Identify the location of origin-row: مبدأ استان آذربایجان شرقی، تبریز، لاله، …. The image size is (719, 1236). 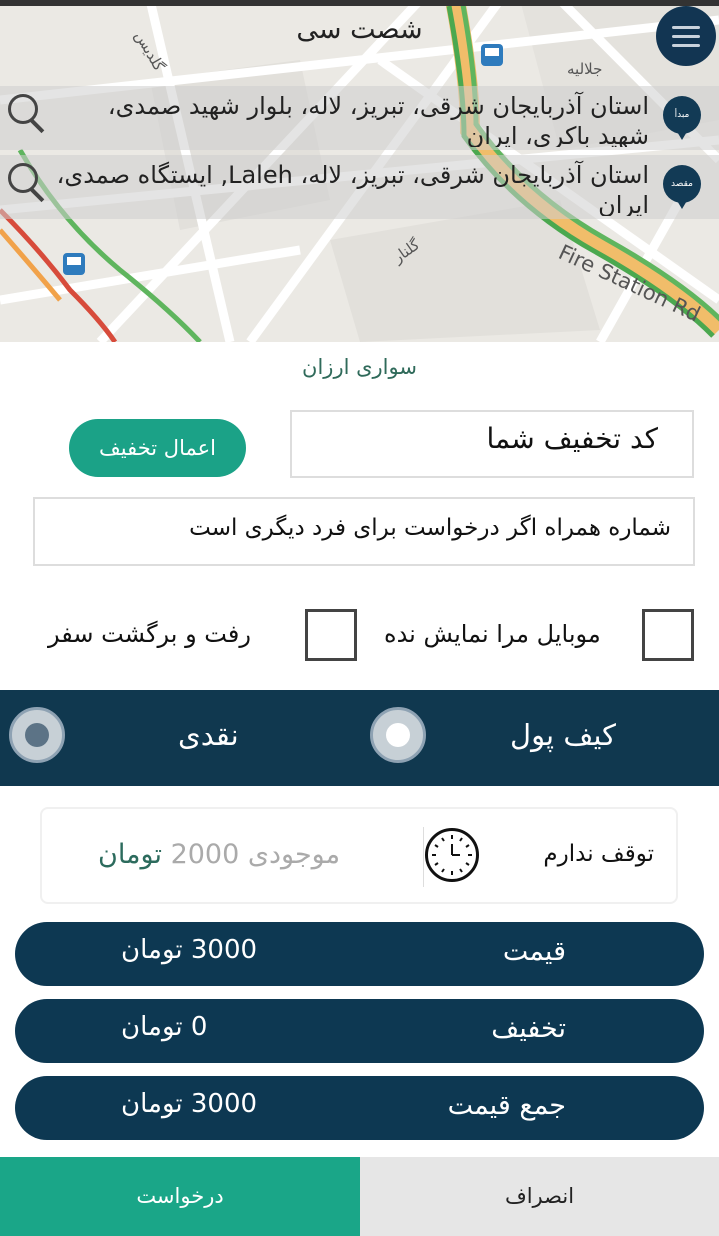
(359, 118).